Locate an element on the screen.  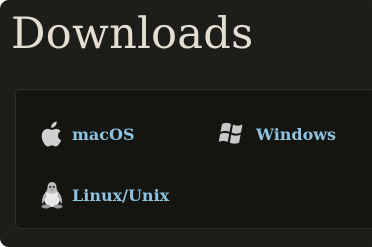
panel-title: Downloads is located at coordinates (132, 34).